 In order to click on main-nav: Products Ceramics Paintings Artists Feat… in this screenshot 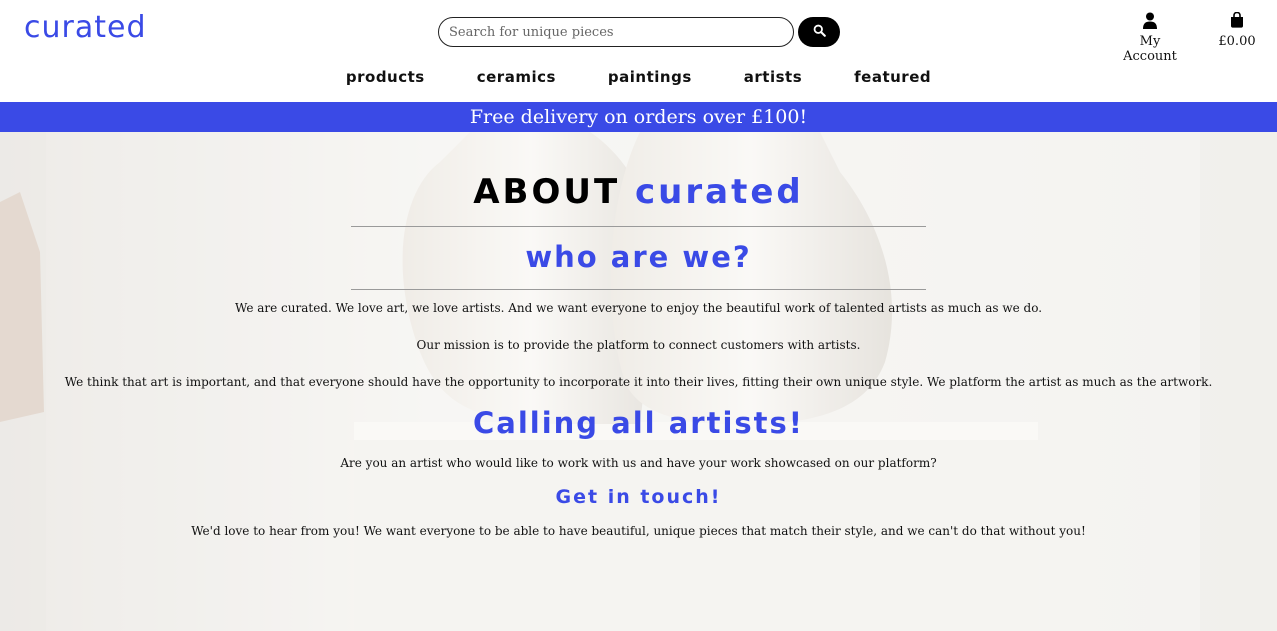, I will do `click(638, 79)`.